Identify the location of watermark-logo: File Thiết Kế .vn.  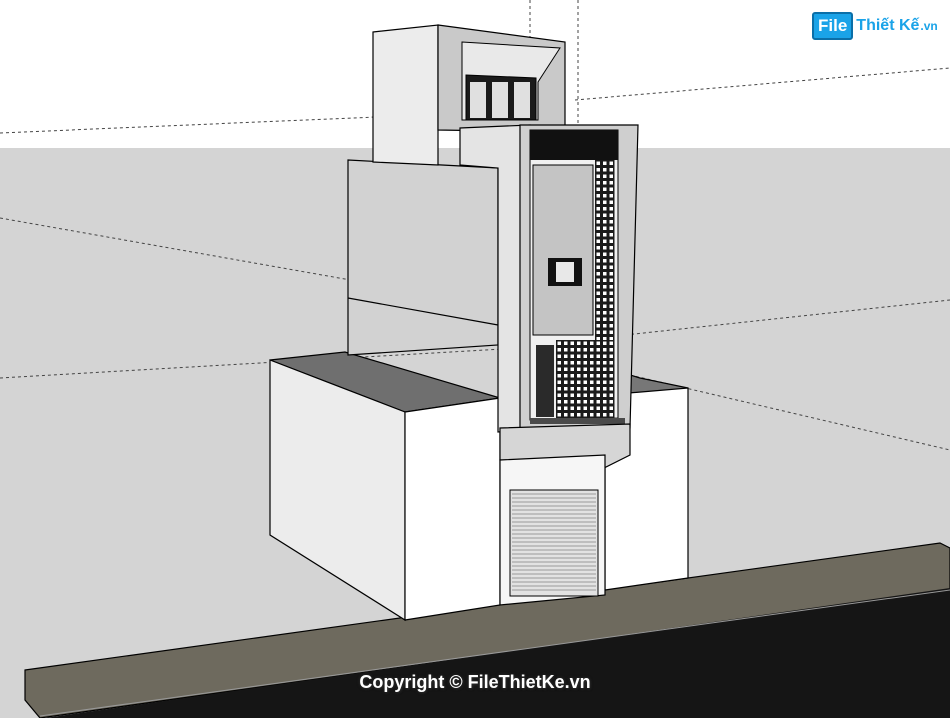
(875, 26).